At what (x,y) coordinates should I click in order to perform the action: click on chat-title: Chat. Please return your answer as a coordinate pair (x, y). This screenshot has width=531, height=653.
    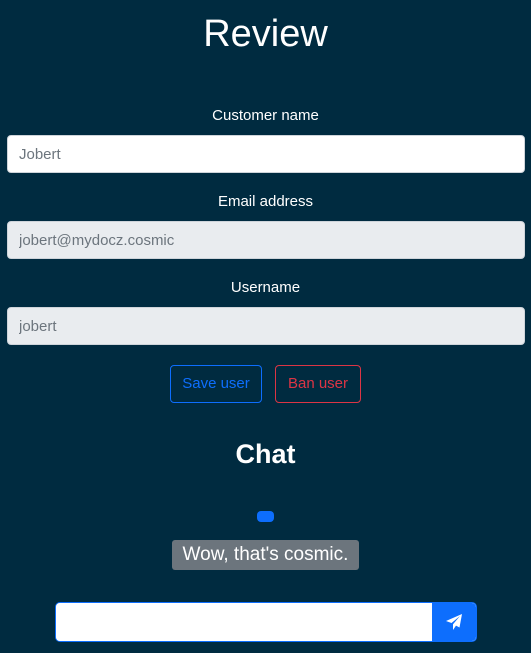
    Looking at the image, I should click on (265, 454).